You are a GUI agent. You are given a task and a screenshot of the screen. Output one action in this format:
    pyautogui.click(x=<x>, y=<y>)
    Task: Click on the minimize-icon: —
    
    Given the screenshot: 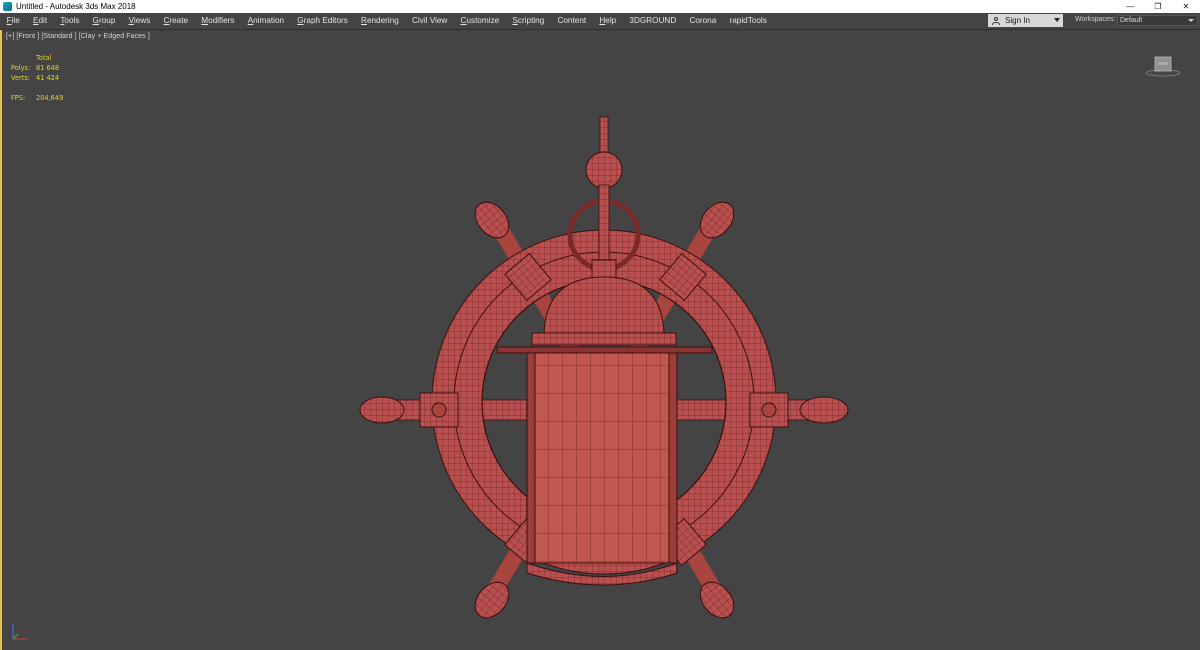 What is the action you would take?
    pyautogui.click(x=1130, y=6)
    